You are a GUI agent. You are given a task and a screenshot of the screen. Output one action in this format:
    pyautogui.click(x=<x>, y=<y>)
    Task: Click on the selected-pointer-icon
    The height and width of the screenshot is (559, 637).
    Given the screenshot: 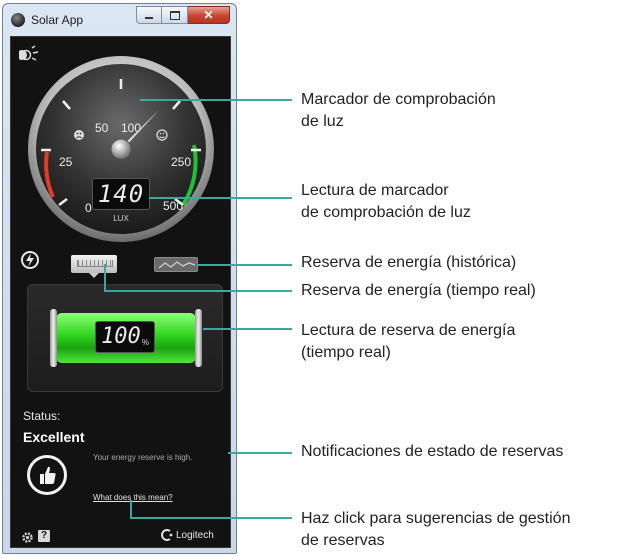 What is the action you would take?
    pyautogui.click(x=94, y=275)
    